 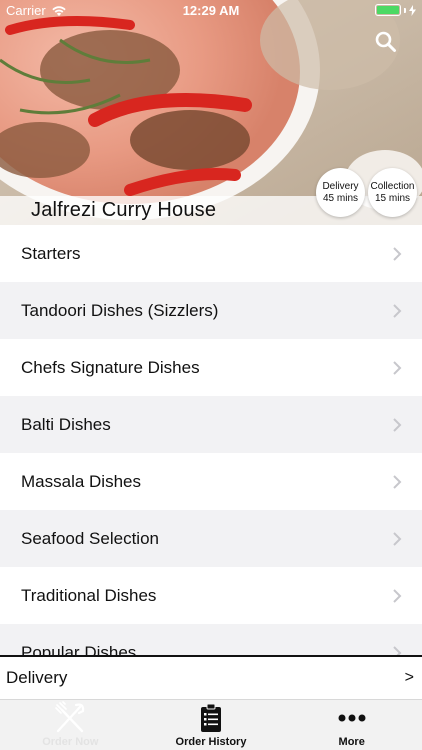 I want to click on battery-icon, so click(x=388, y=10).